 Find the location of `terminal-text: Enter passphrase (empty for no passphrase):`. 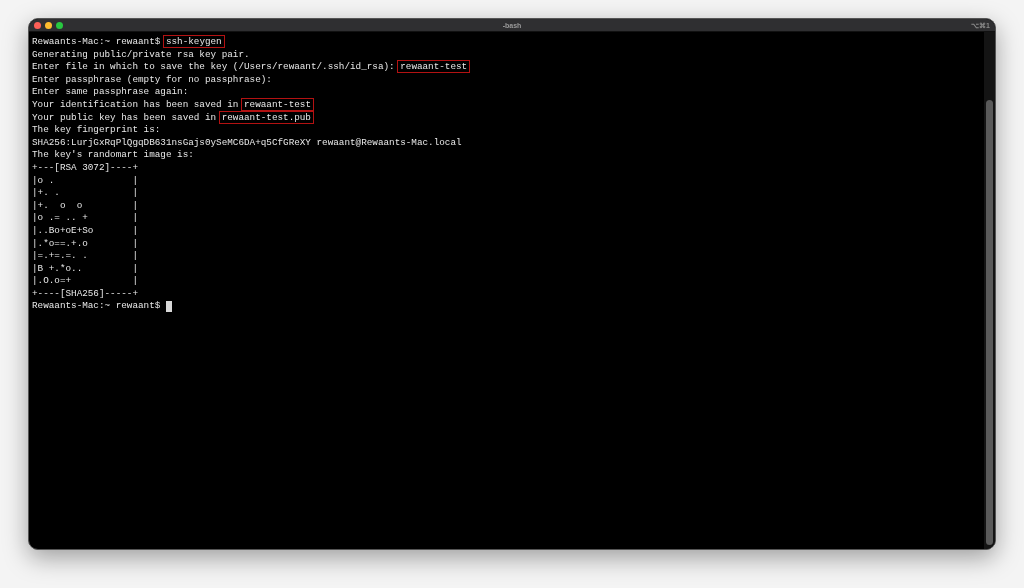

terminal-text: Enter passphrase (empty for no passphrase): is located at coordinates (152, 79).